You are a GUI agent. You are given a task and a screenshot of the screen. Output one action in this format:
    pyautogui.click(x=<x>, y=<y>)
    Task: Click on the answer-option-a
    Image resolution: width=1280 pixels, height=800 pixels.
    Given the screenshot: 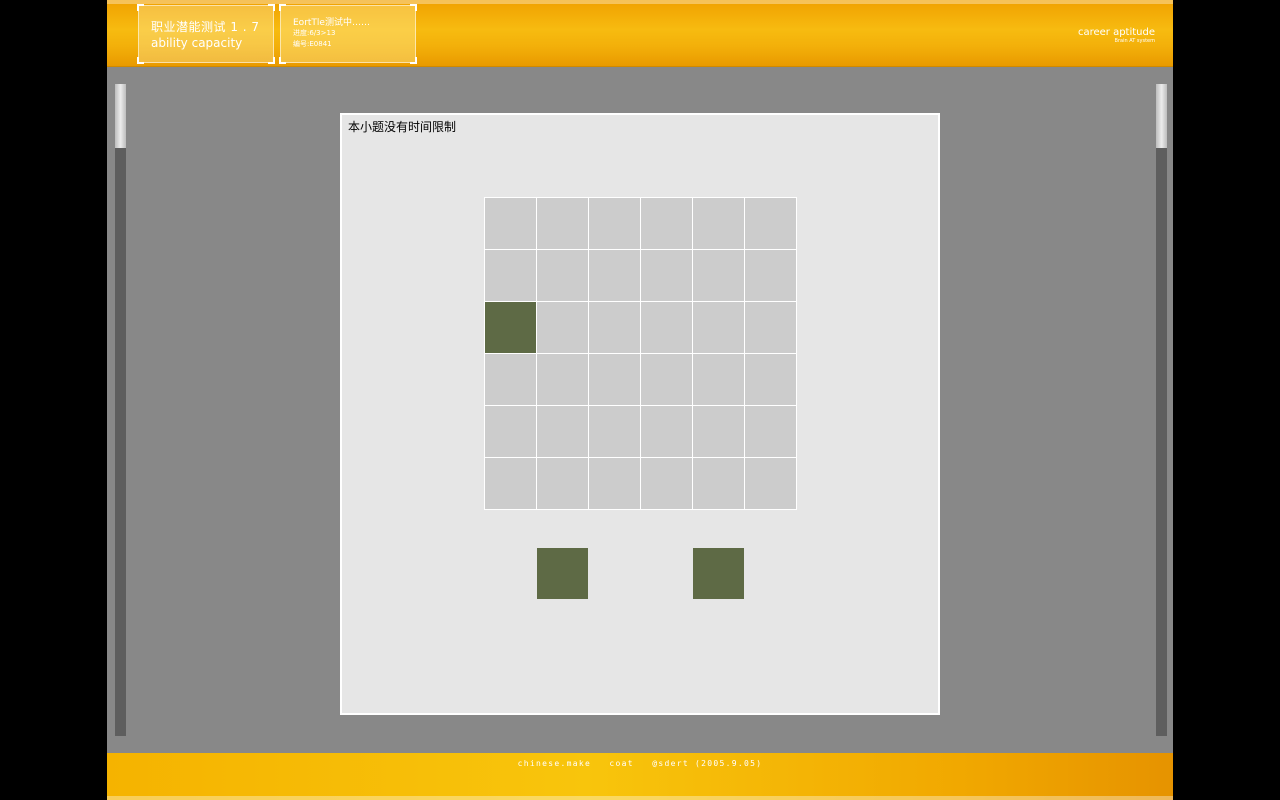 What is the action you would take?
    pyautogui.click(x=562, y=573)
    